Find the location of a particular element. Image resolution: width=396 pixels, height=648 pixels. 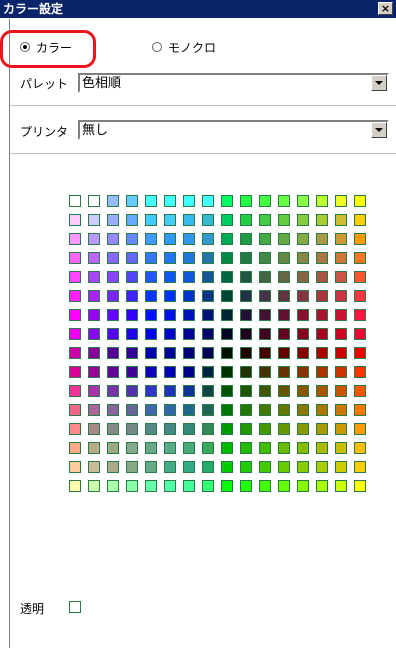

radio-mono-indicator is located at coordinates (157, 47).